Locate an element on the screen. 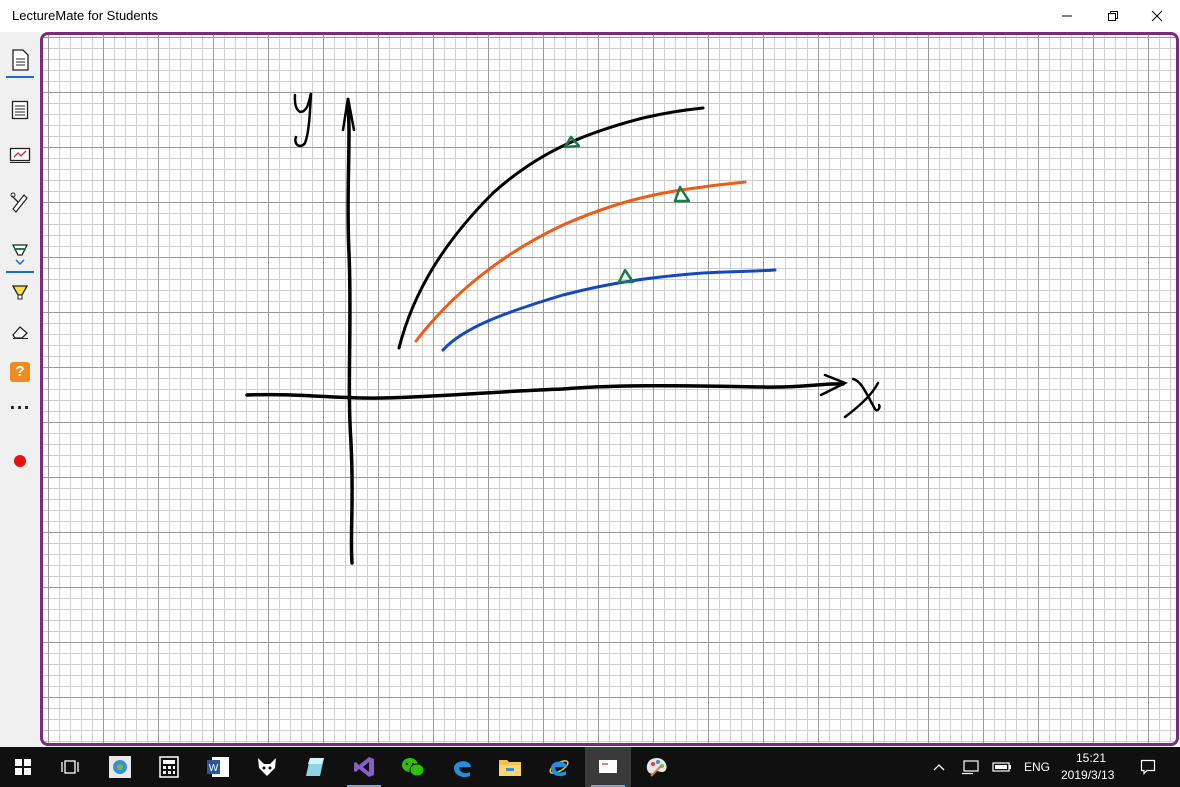 The image size is (1180, 787). clock-date: 2019/3/13 is located at coordinates (1087, 775).